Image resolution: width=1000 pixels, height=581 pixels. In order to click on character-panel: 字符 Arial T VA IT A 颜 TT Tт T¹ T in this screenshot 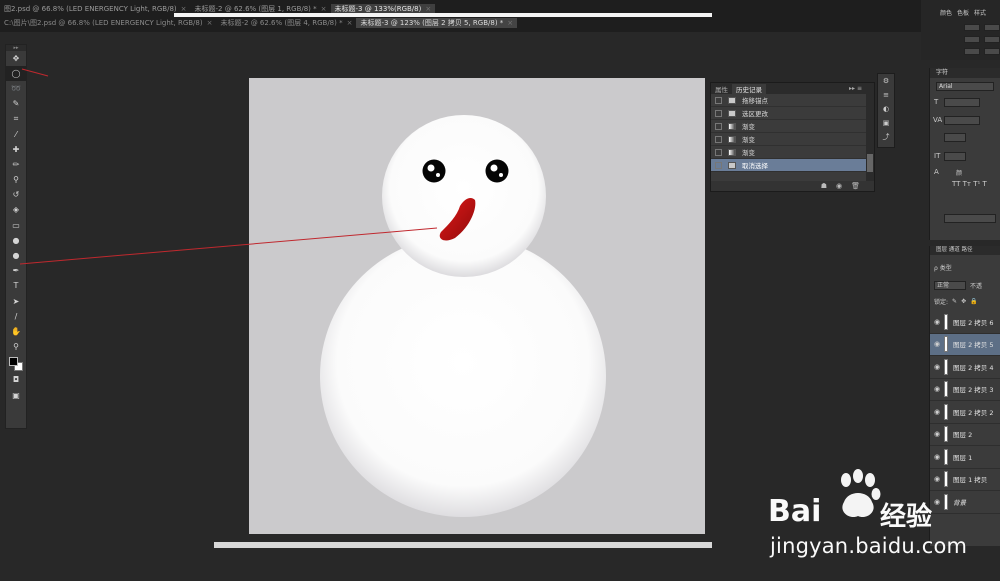, I will do `click(964, 154)`.